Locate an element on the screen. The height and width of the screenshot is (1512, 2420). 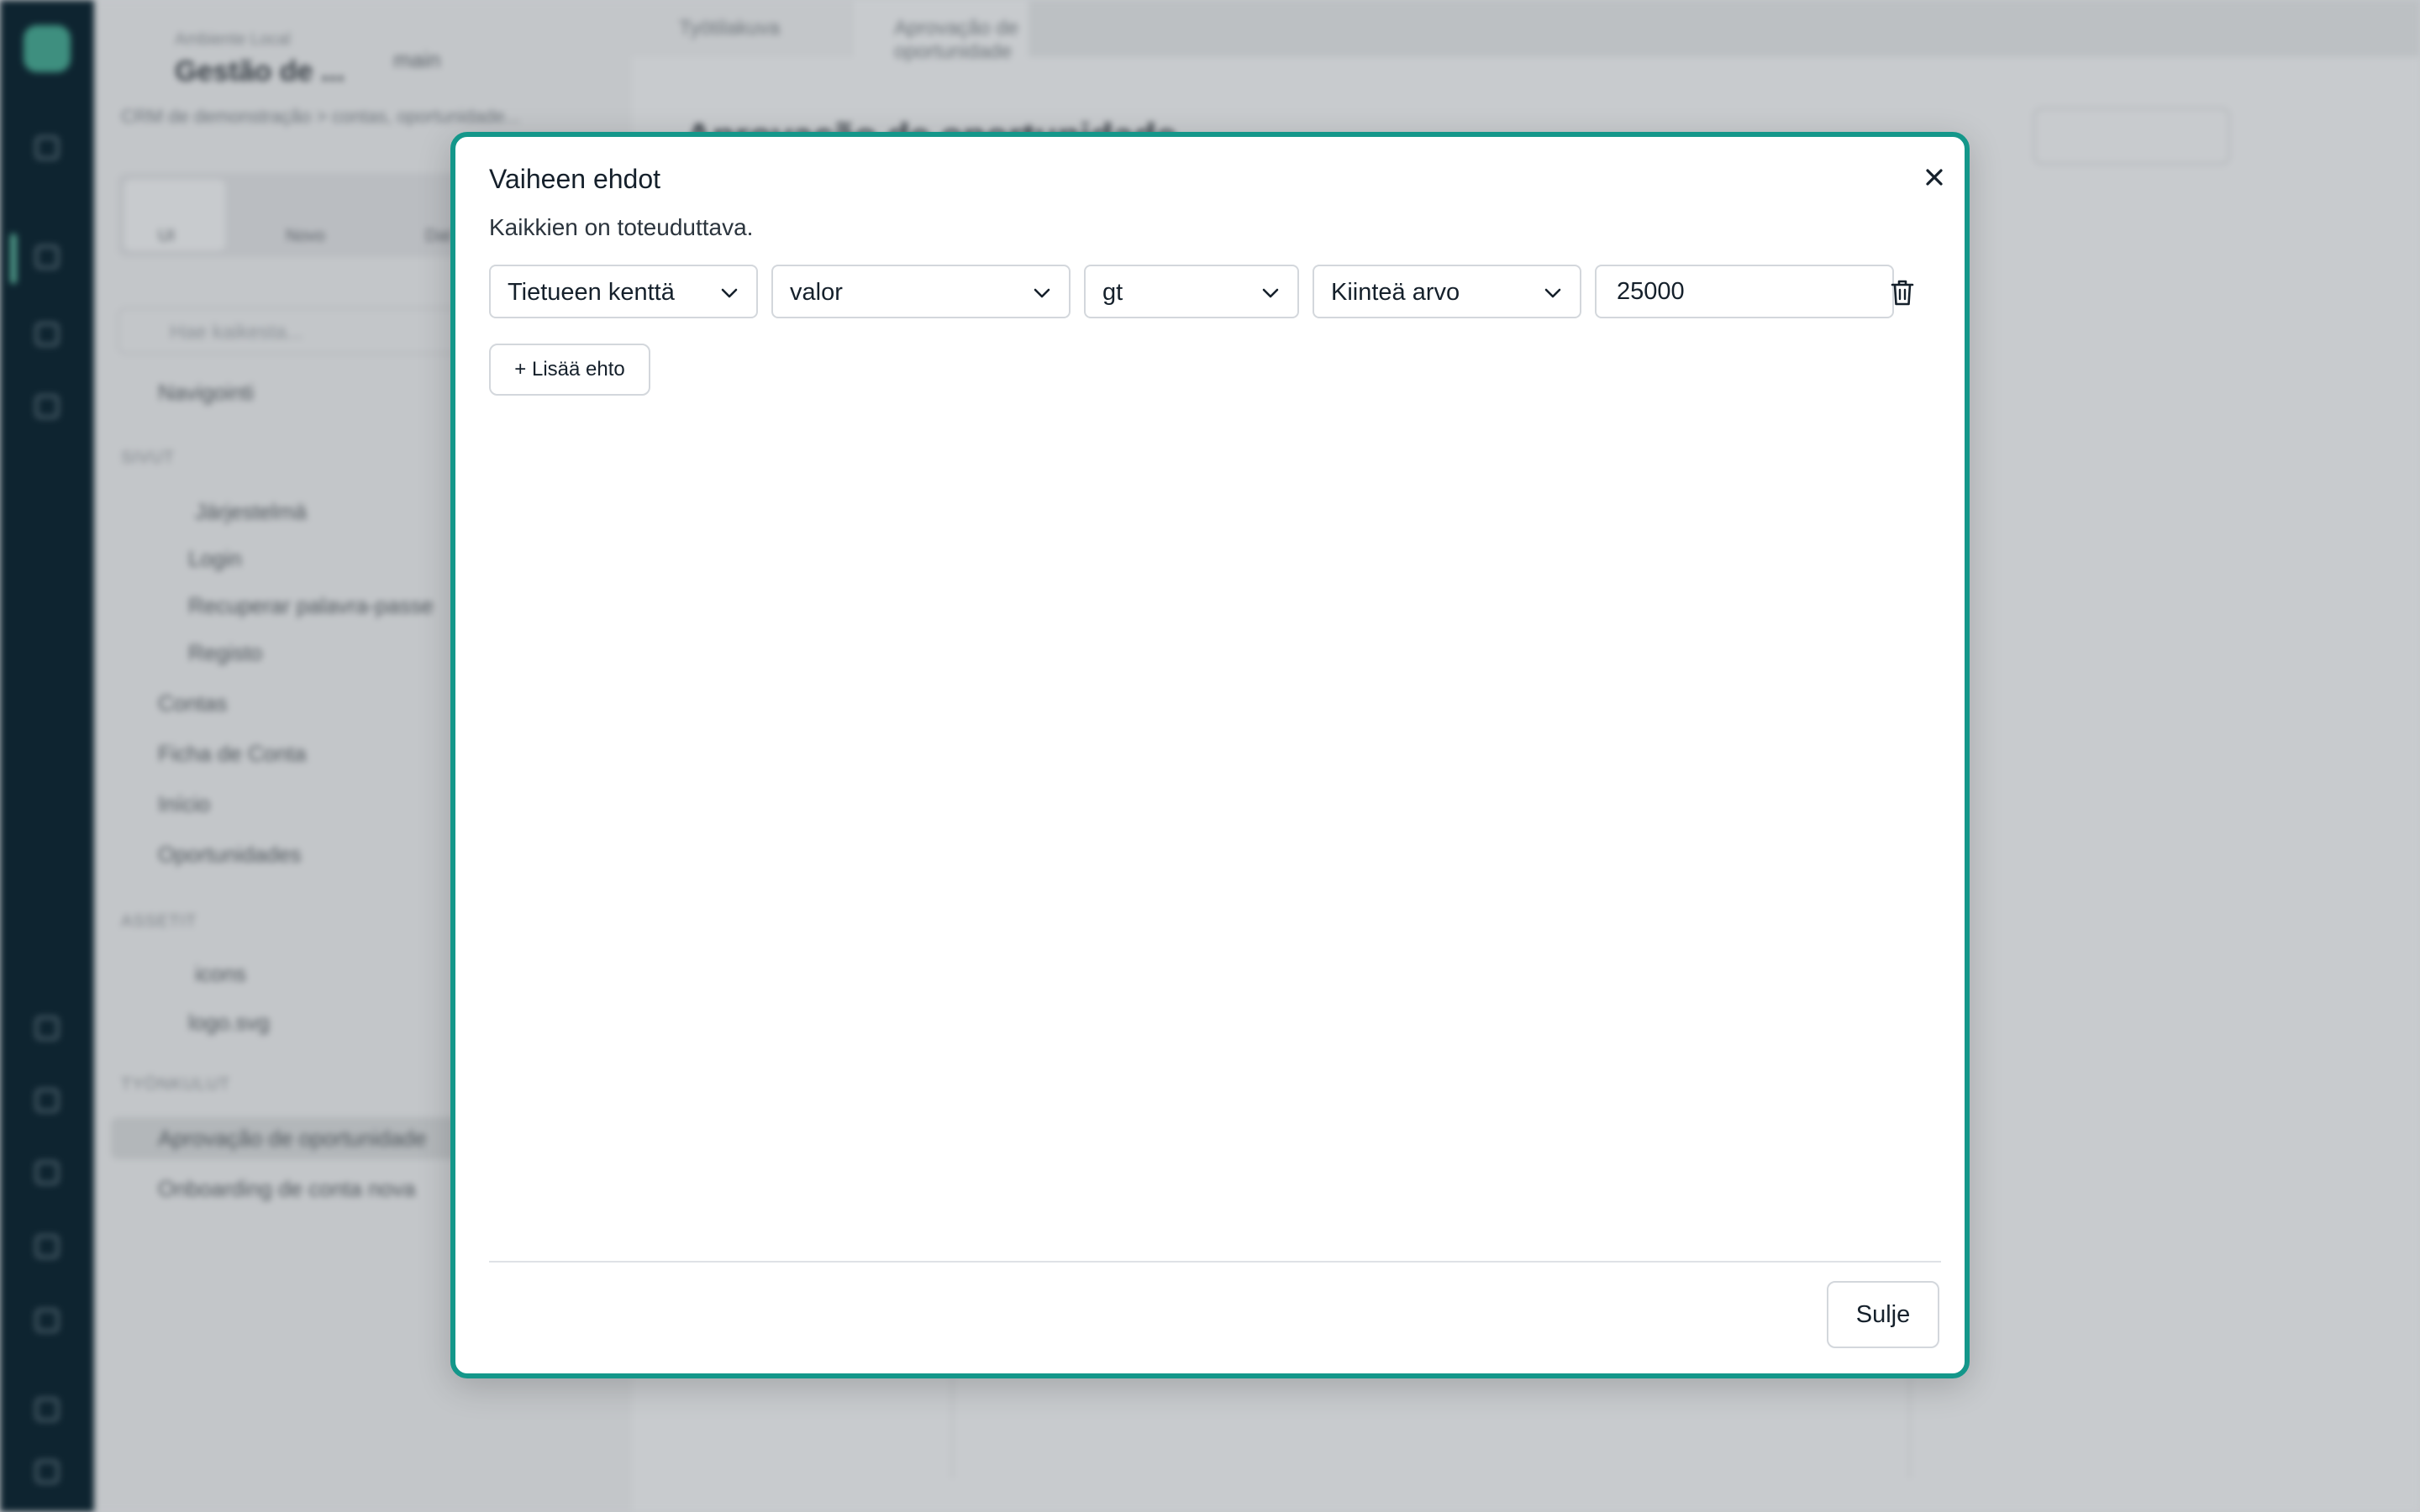
analytics-icon is located at coordinates (47, 1028).